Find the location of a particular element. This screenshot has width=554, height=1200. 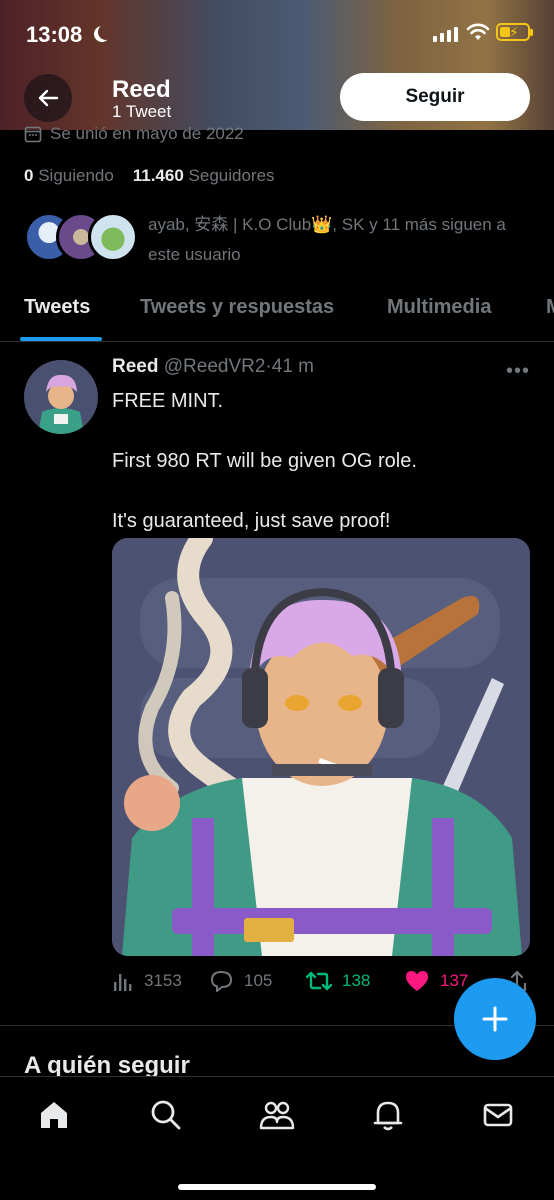

heart-icon is located at coordinates (417, 981).